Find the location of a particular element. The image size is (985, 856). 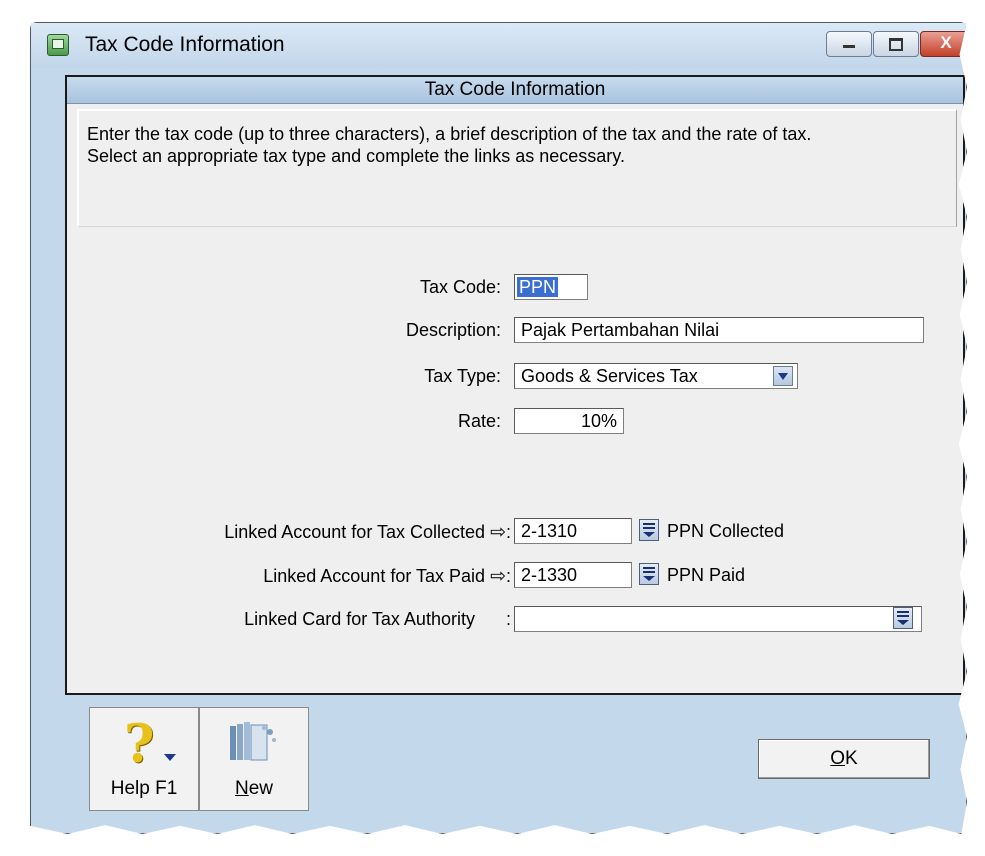

paid-account-label-text: Linked Account for Tax Paid is located at coordinates (374, 576).